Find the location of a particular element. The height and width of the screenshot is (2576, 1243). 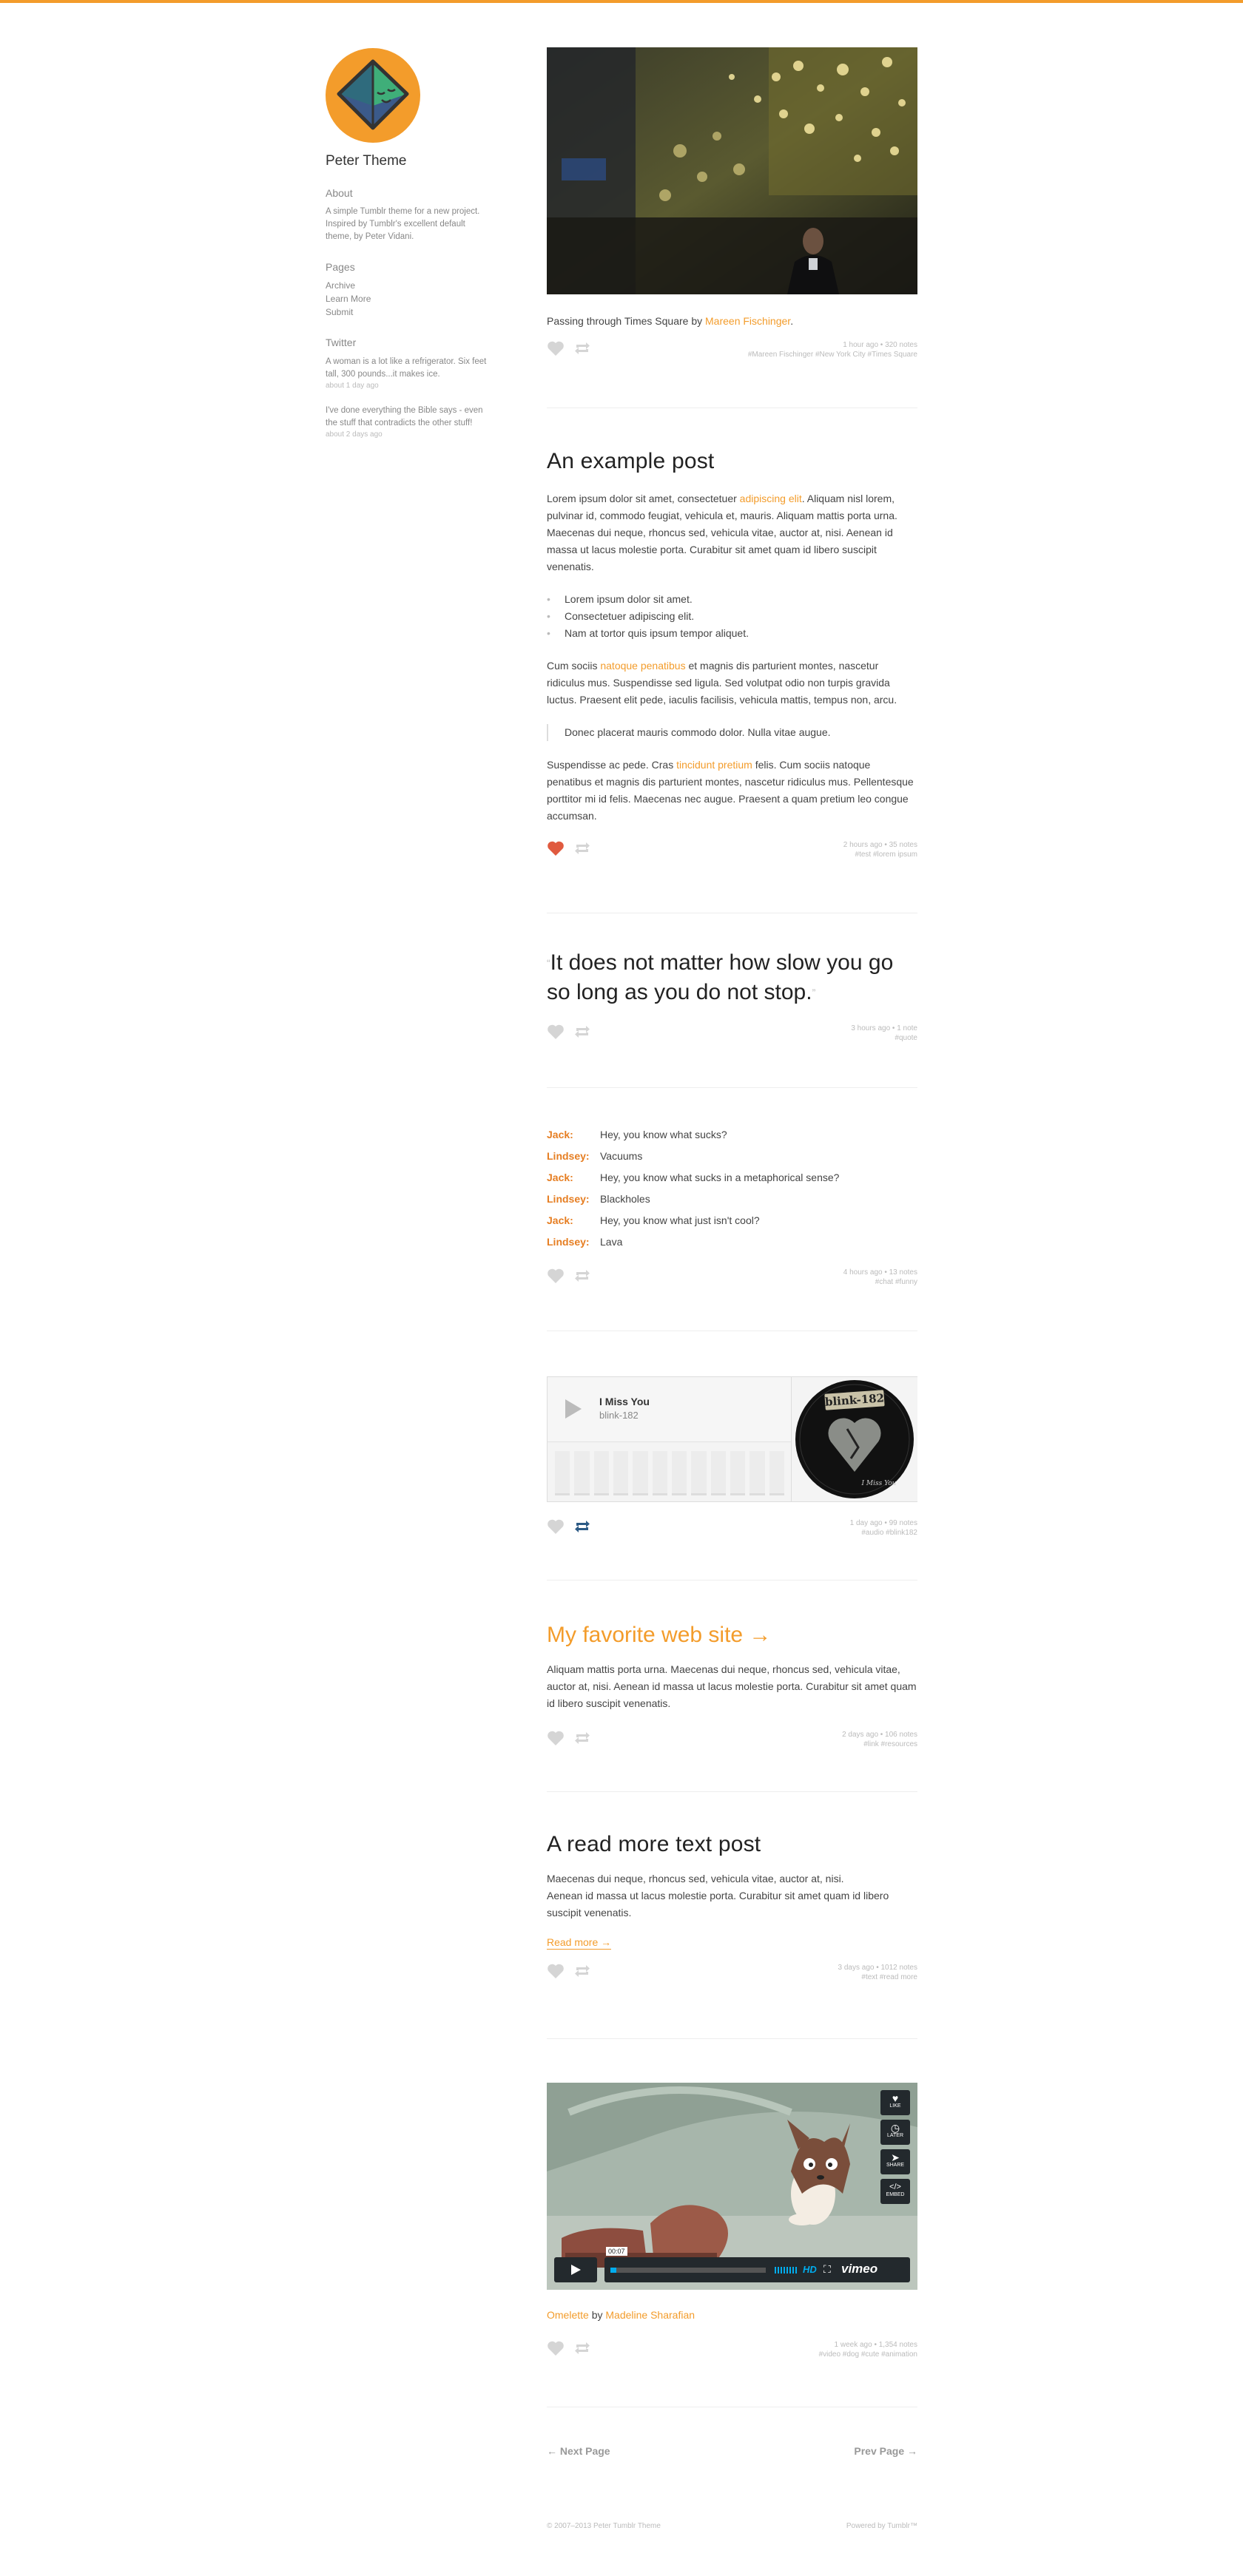

caption-text: by is located at coordinates (597, 2315).